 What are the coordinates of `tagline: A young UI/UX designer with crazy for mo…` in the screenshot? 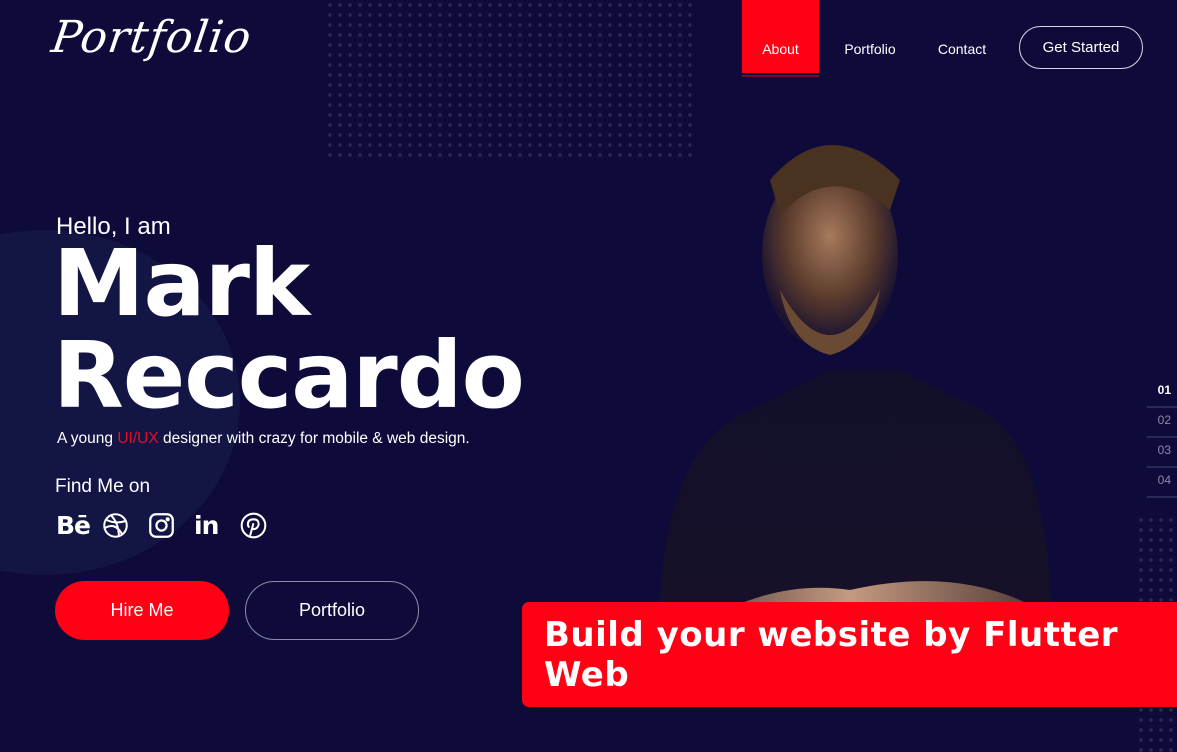 It's located at (263, 439).